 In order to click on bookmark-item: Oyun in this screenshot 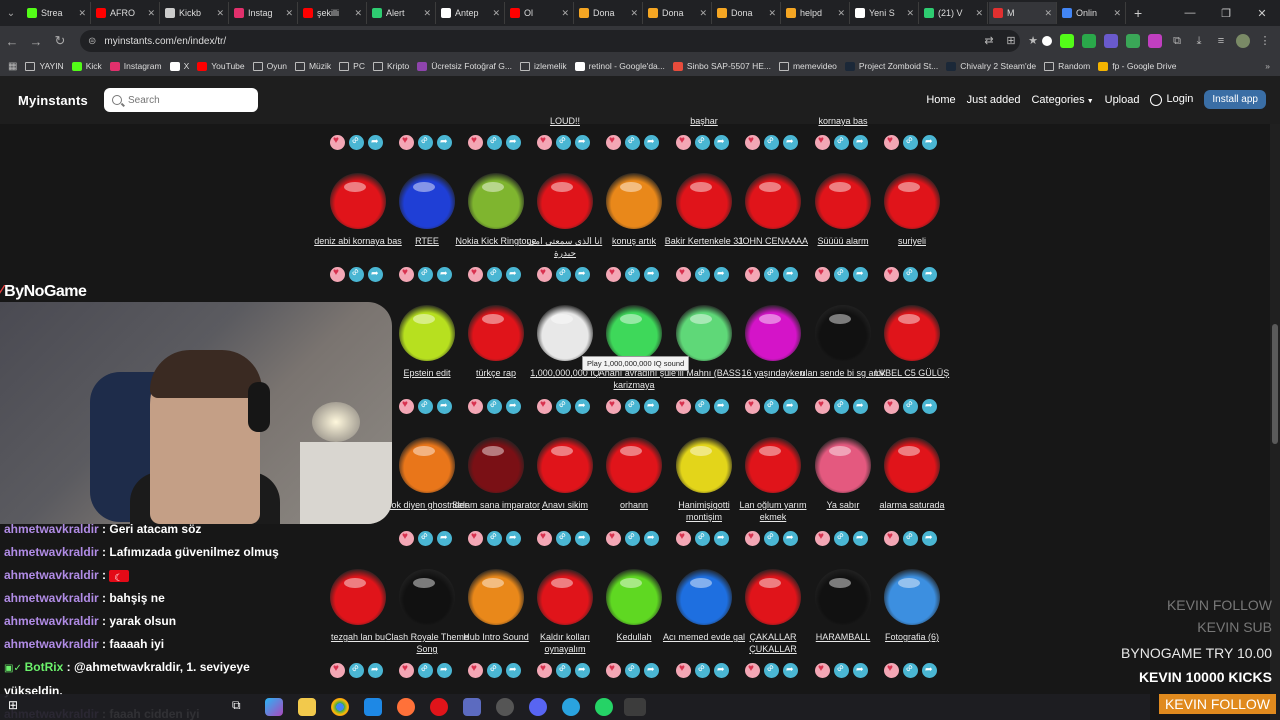, I will do `click(269, 66)`.